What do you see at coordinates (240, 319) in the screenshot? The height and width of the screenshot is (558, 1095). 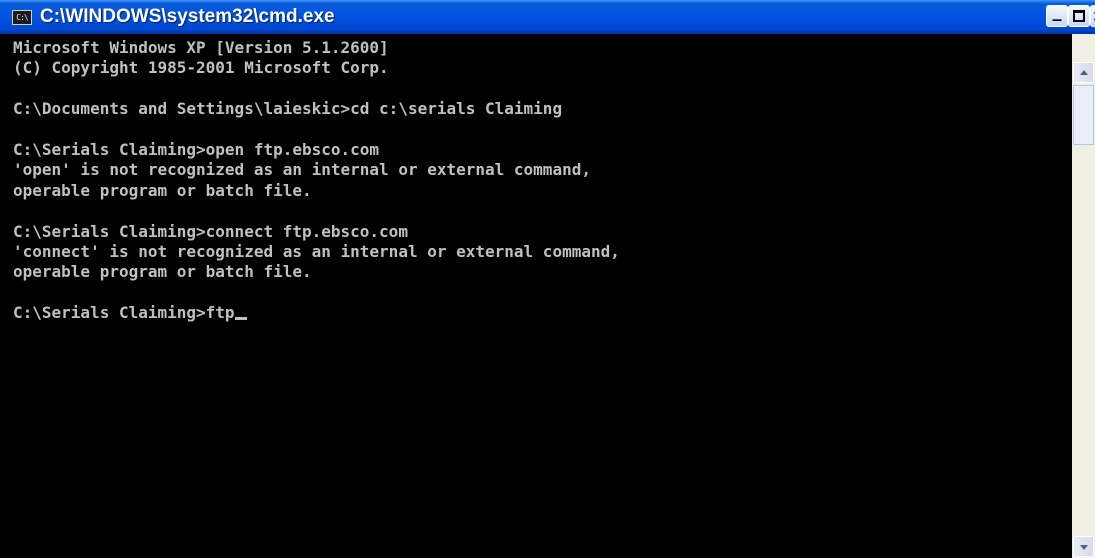 I see `text-cursor` at bounding box center [240, 319].